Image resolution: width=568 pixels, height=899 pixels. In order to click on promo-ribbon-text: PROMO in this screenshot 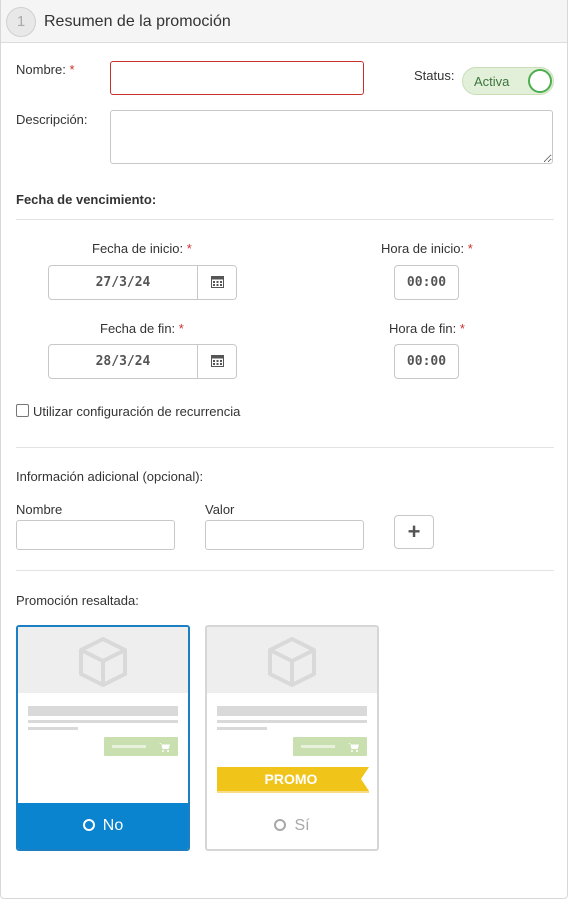, I will do `click(291, 779)`.